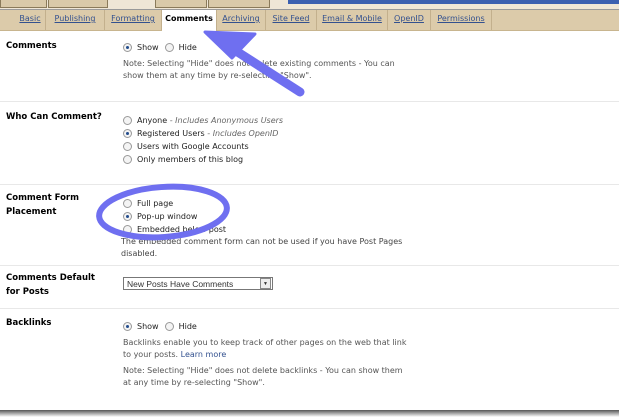 The height and width of the screenshot is (417, 619). What do you see at coordinates (204, 354) in the screenshot?
I see `learn-more-link: Learn more` at bounding box center [204, 354].